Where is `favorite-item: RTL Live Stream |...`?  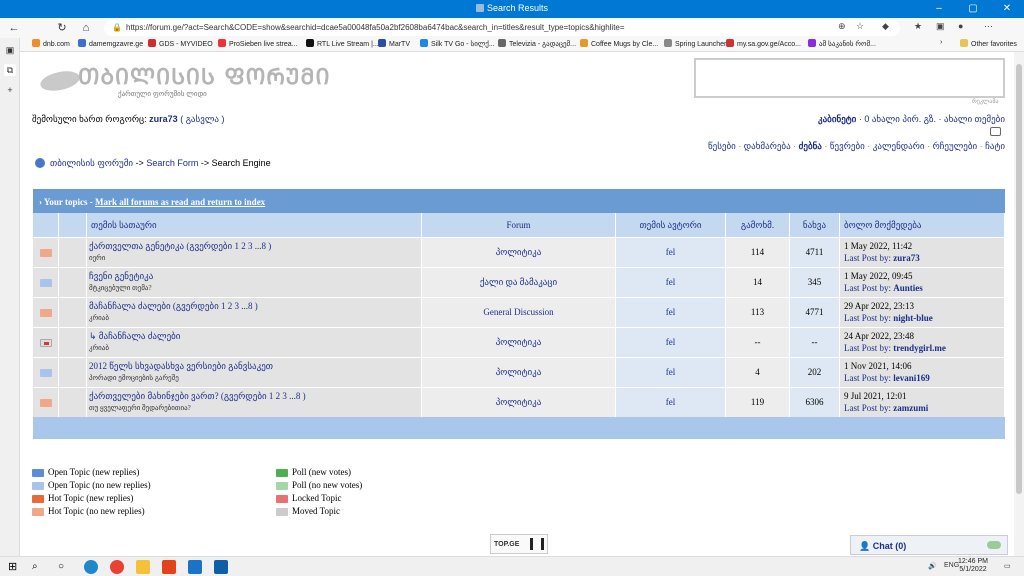 favorite-item: RTL Live Stream |... is located at coordinates (342, 43).